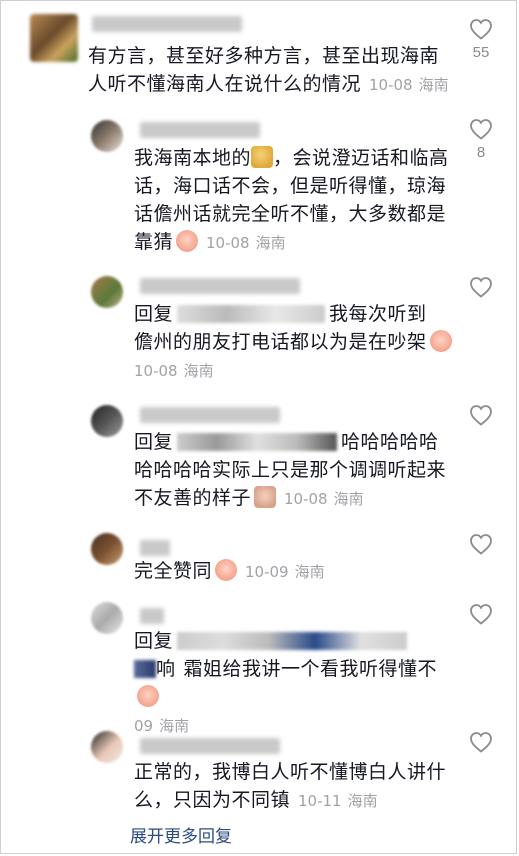  What do you see at coordinates (481, 52) in the screenshot?
I see `like-count: 55` at bounding box center [481, 52].